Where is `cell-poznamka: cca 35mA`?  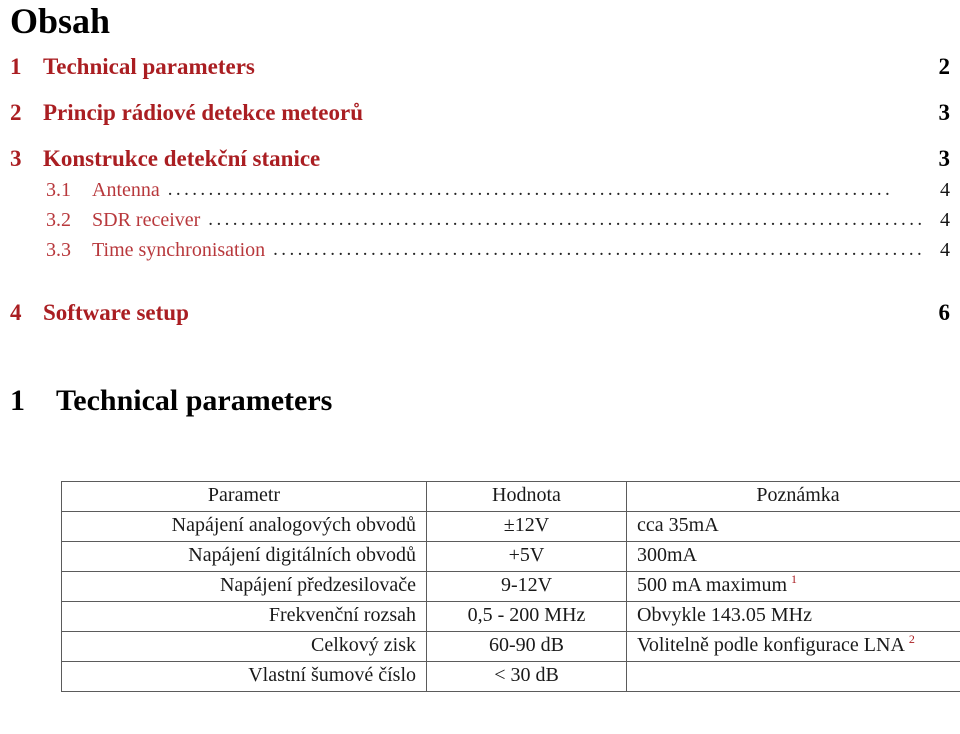
cell-poznamka: cca 35mA is located at coordinates (793, 526).